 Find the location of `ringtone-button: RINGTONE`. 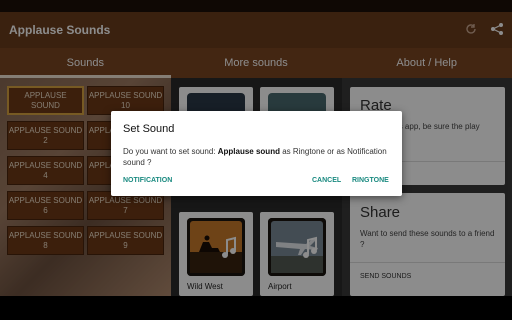

ringtone-button: RINGTONE is located at coordinates (370, 180).